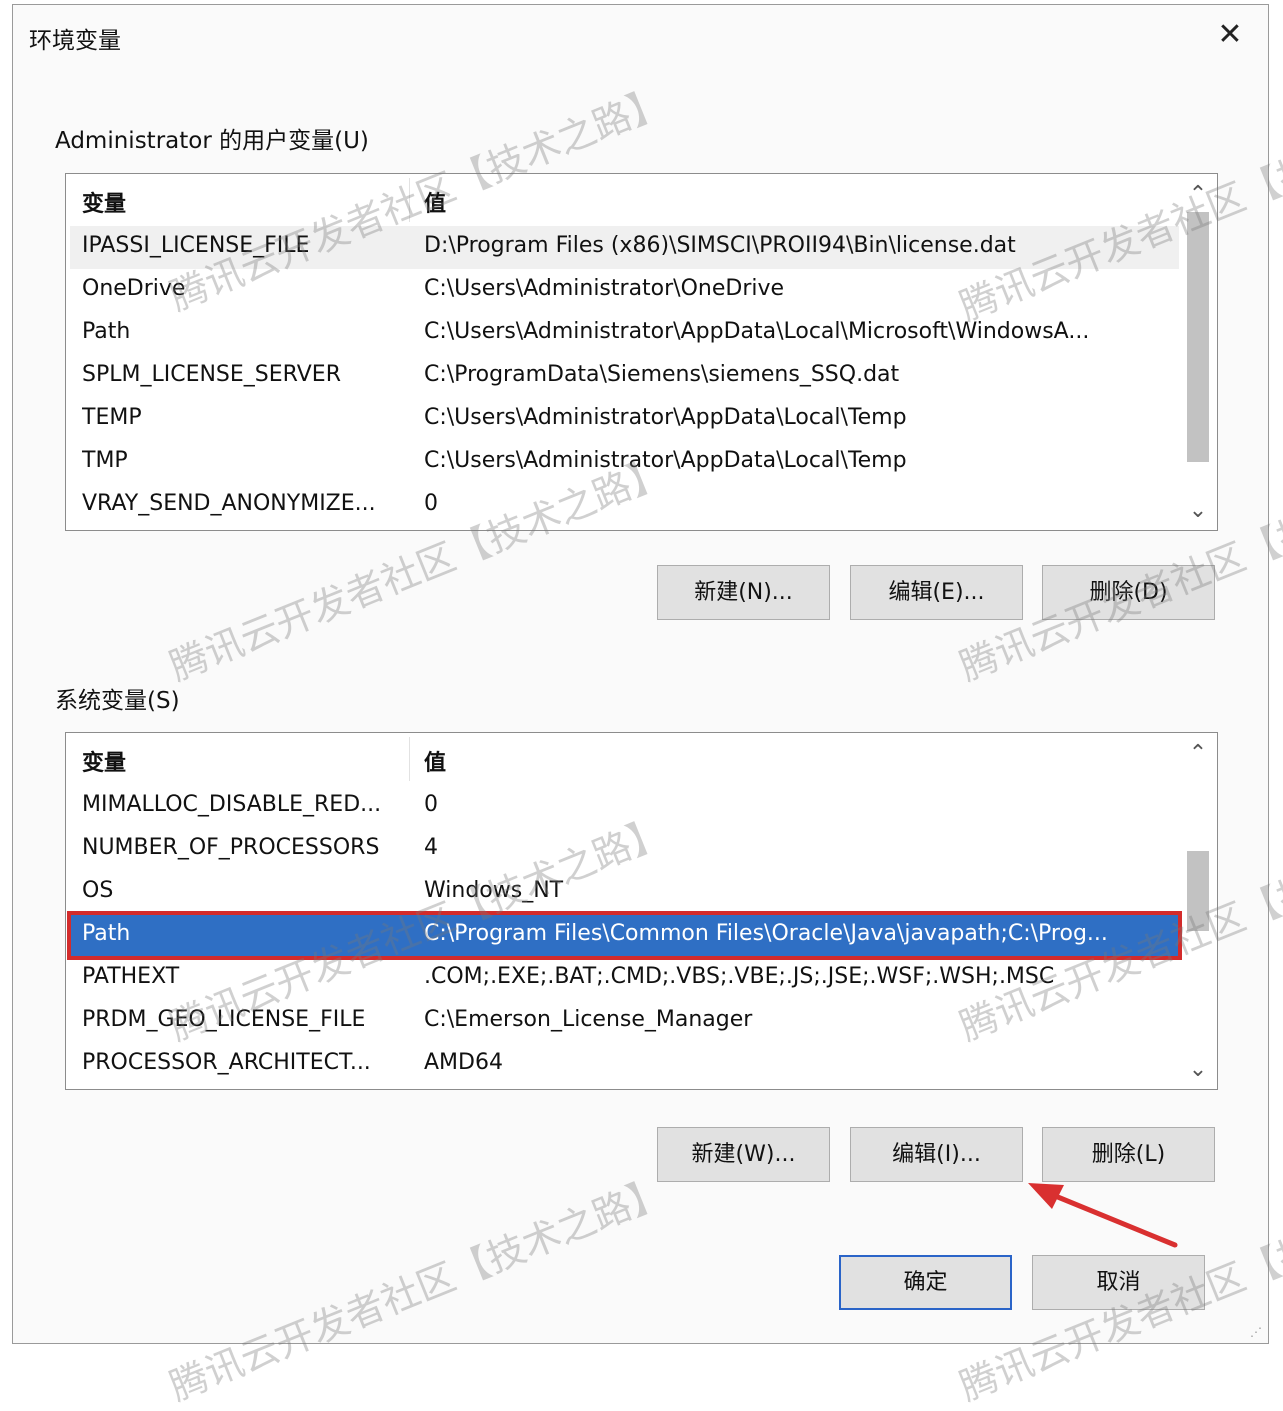 The height and width of the screenshot is (1411, 1283). What do you see at coordinates (211, 374) in the screenshot?
I see `variable-name: SPLM_LICENSE_SERVER` at bounding box center [211, 374].